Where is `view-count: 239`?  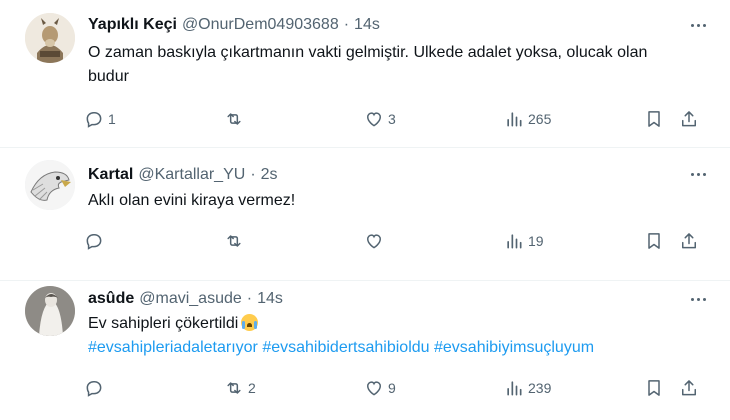 view-count: 239 is located at coordinates (540, 388).